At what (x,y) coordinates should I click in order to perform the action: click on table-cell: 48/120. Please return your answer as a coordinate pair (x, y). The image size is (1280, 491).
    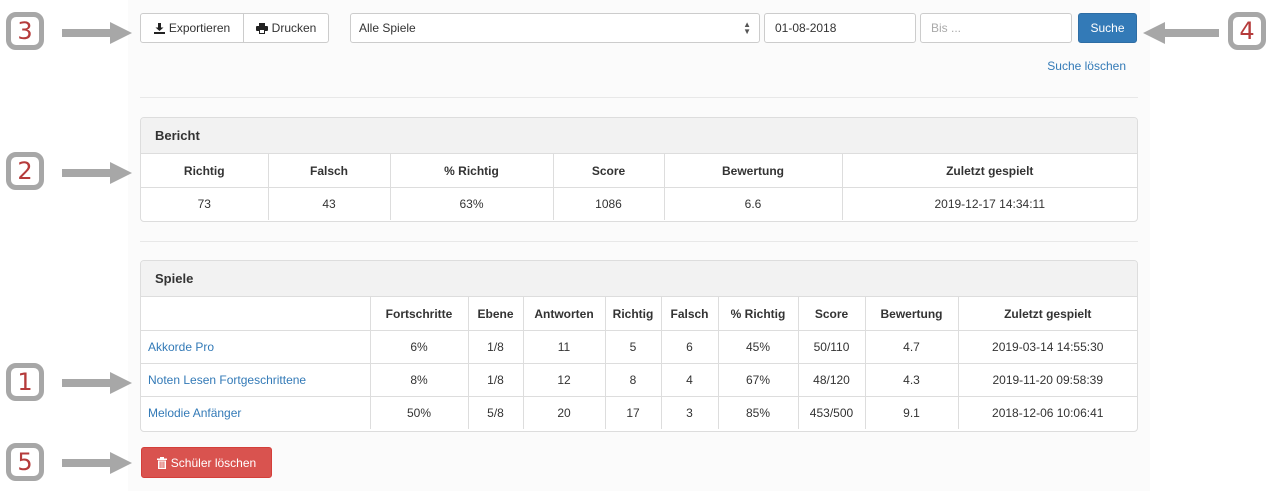
    Looking at the image, I should click on (832, 380).